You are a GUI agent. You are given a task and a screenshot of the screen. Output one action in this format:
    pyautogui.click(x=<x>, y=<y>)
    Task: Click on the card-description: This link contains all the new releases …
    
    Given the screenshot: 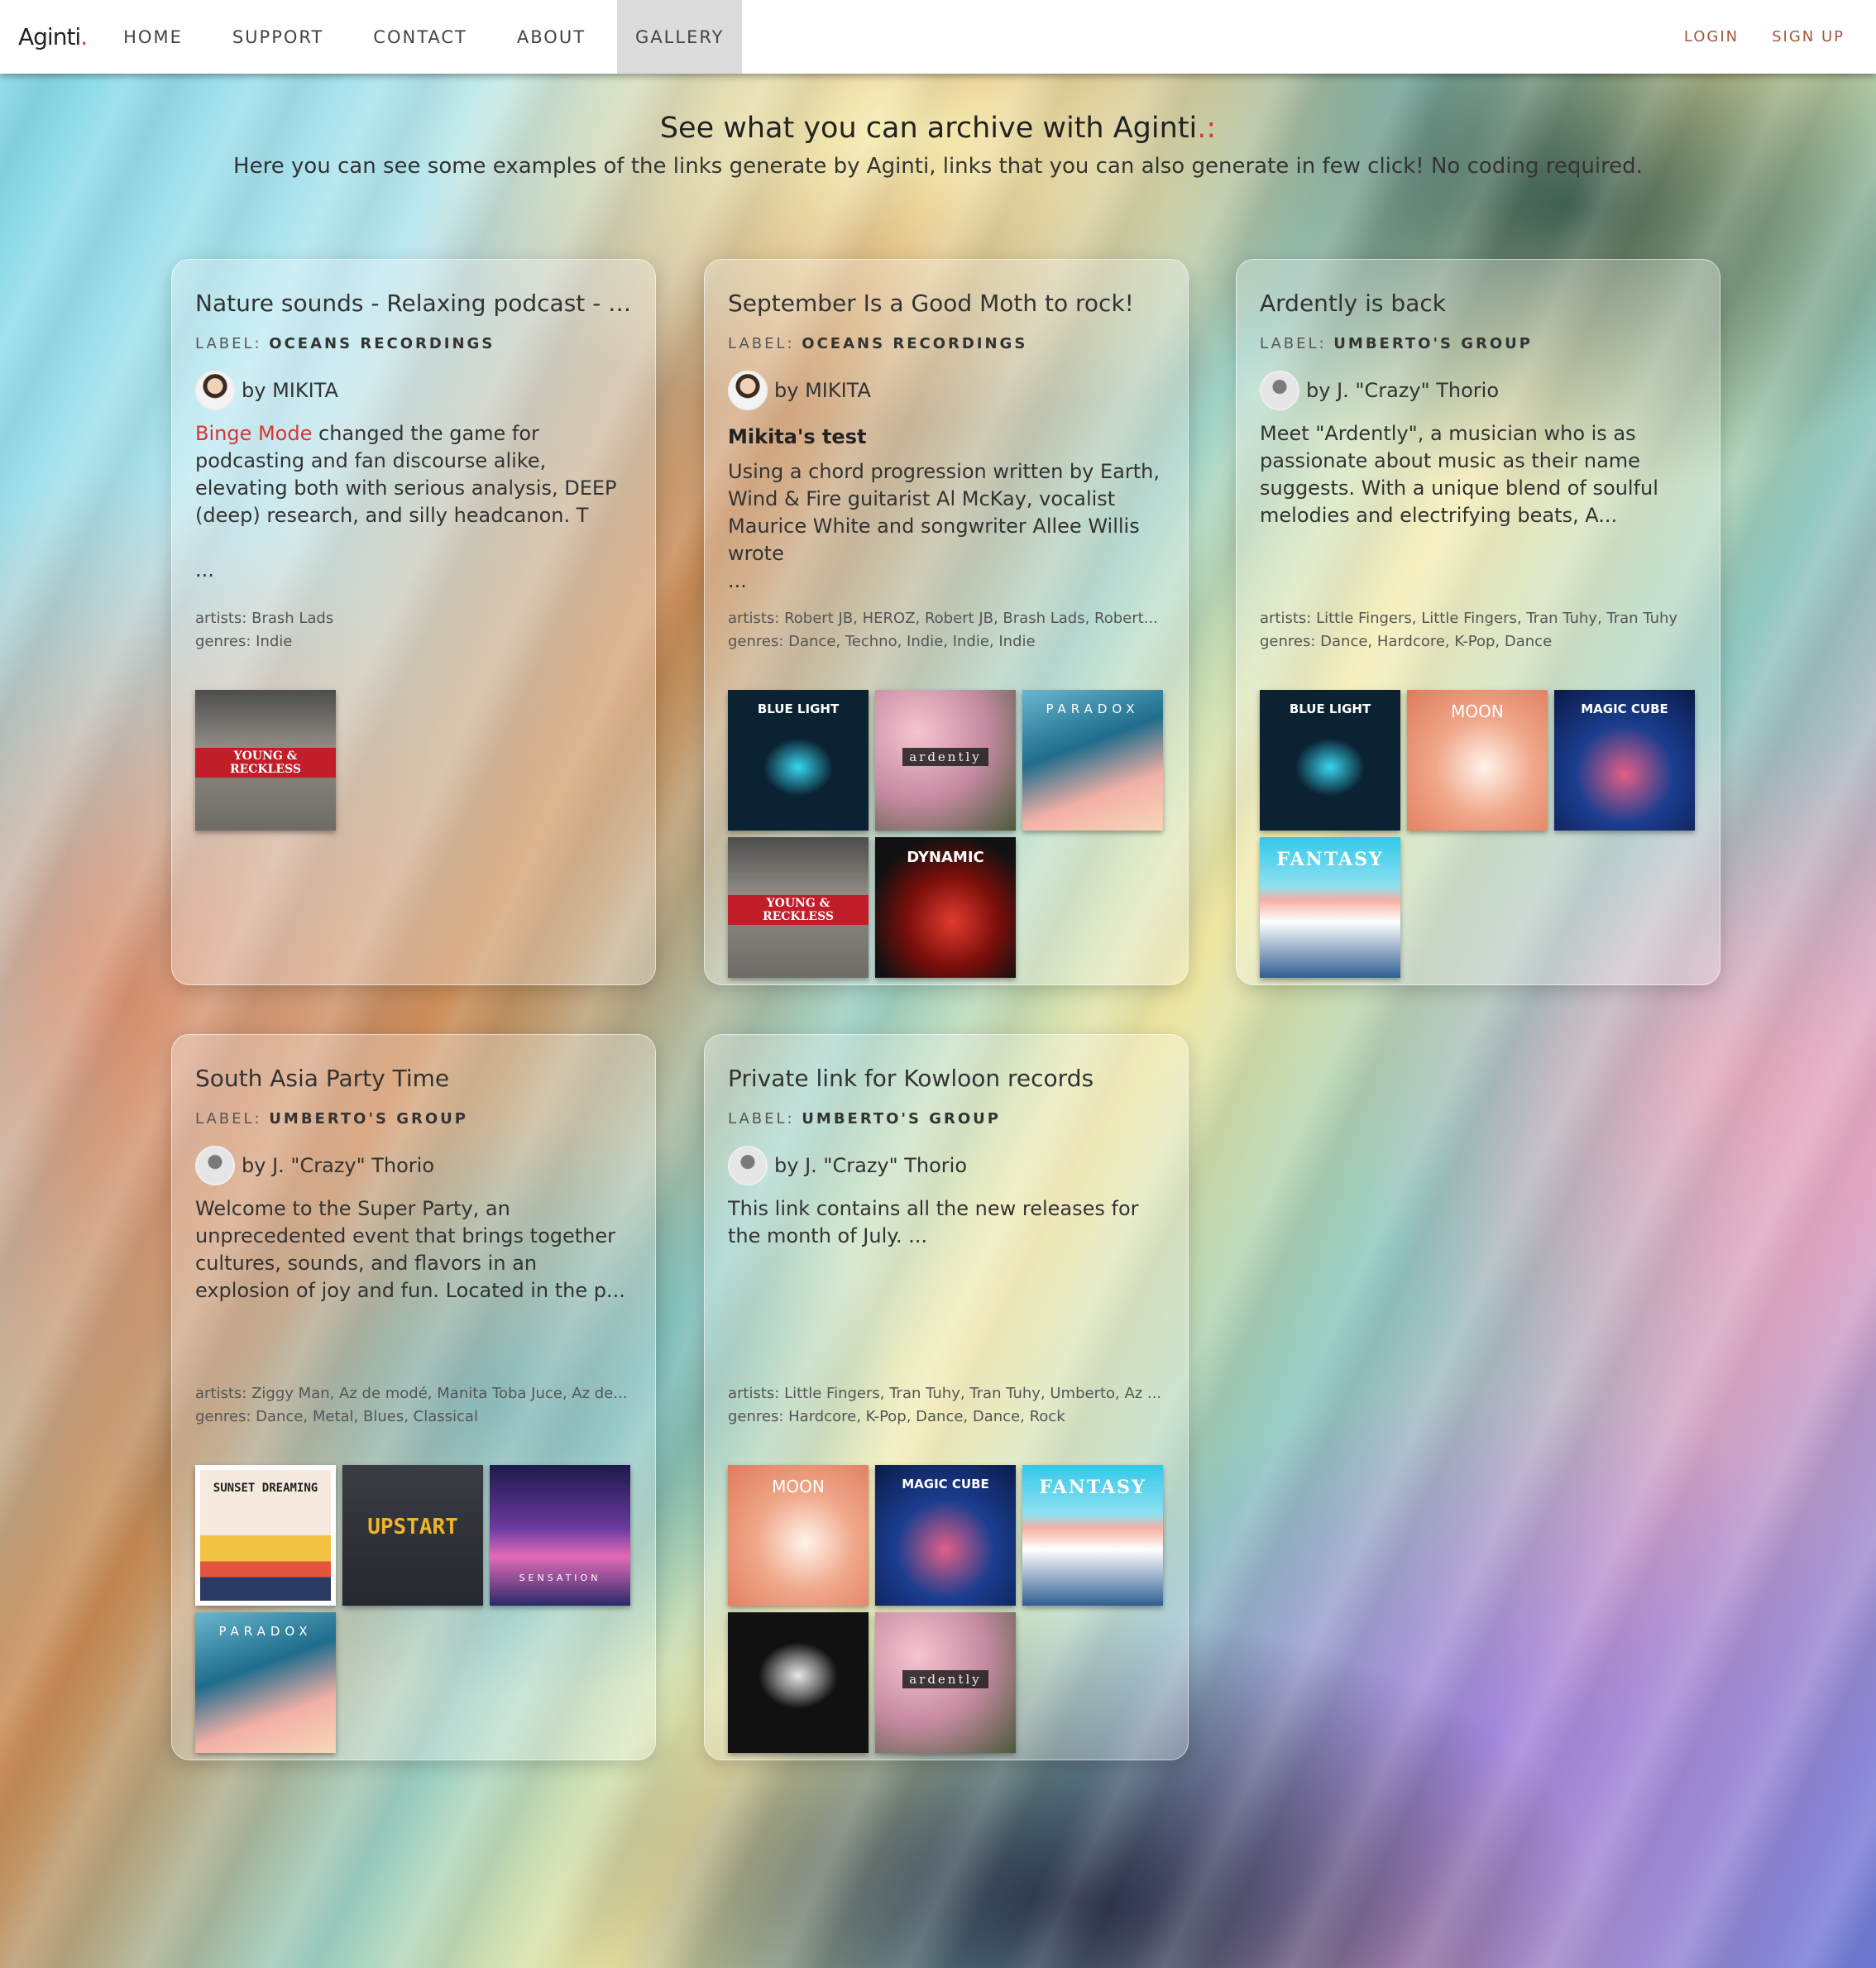 What is the action you would take?
    pyautogui.click(x=933, y=1222)
    